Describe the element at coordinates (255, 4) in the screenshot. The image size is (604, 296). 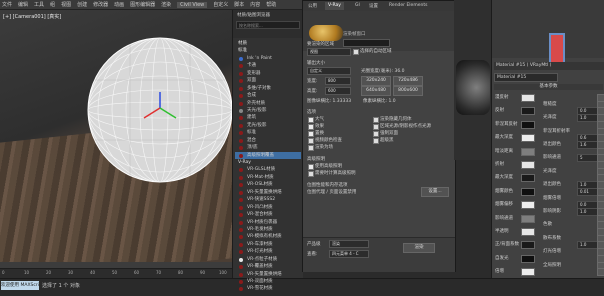
I see `menu-content: 内容` at that location.